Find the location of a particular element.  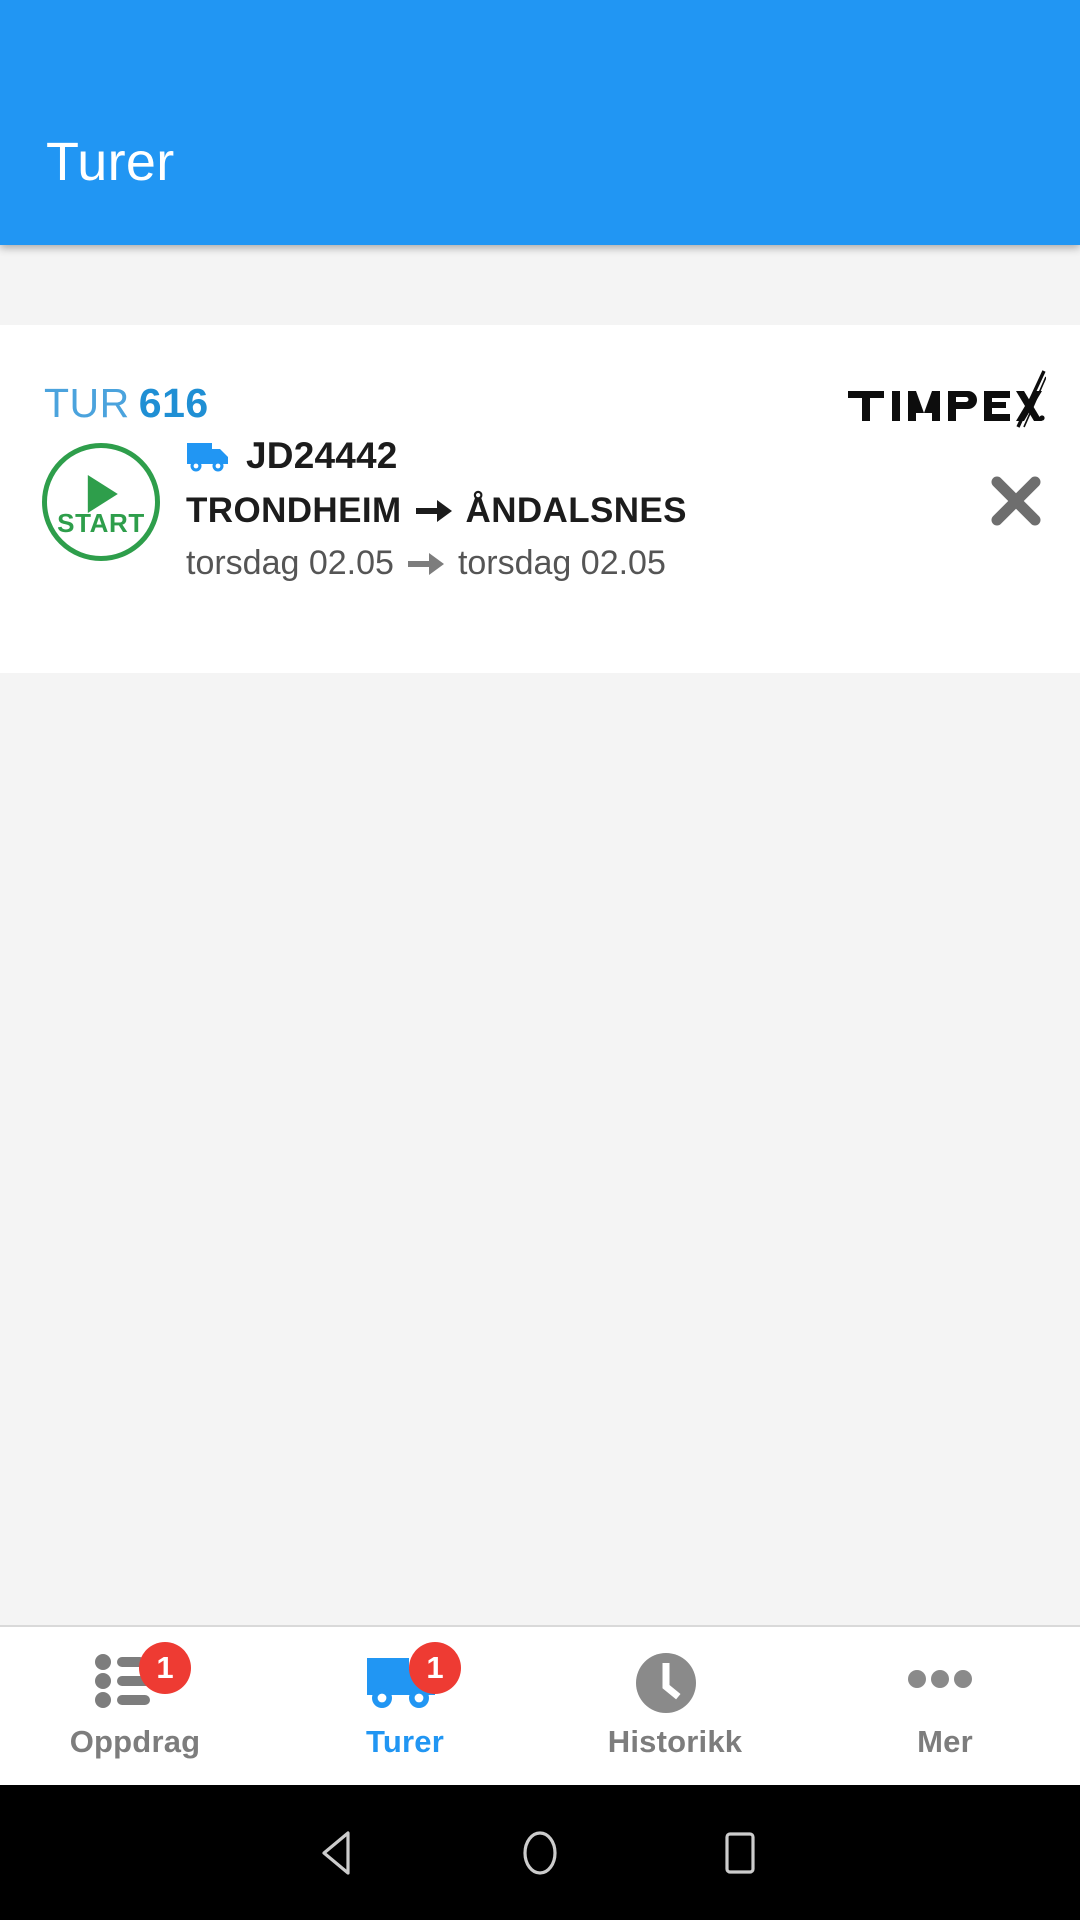

system-navigation-bar is located at coordinates (540, 1852).